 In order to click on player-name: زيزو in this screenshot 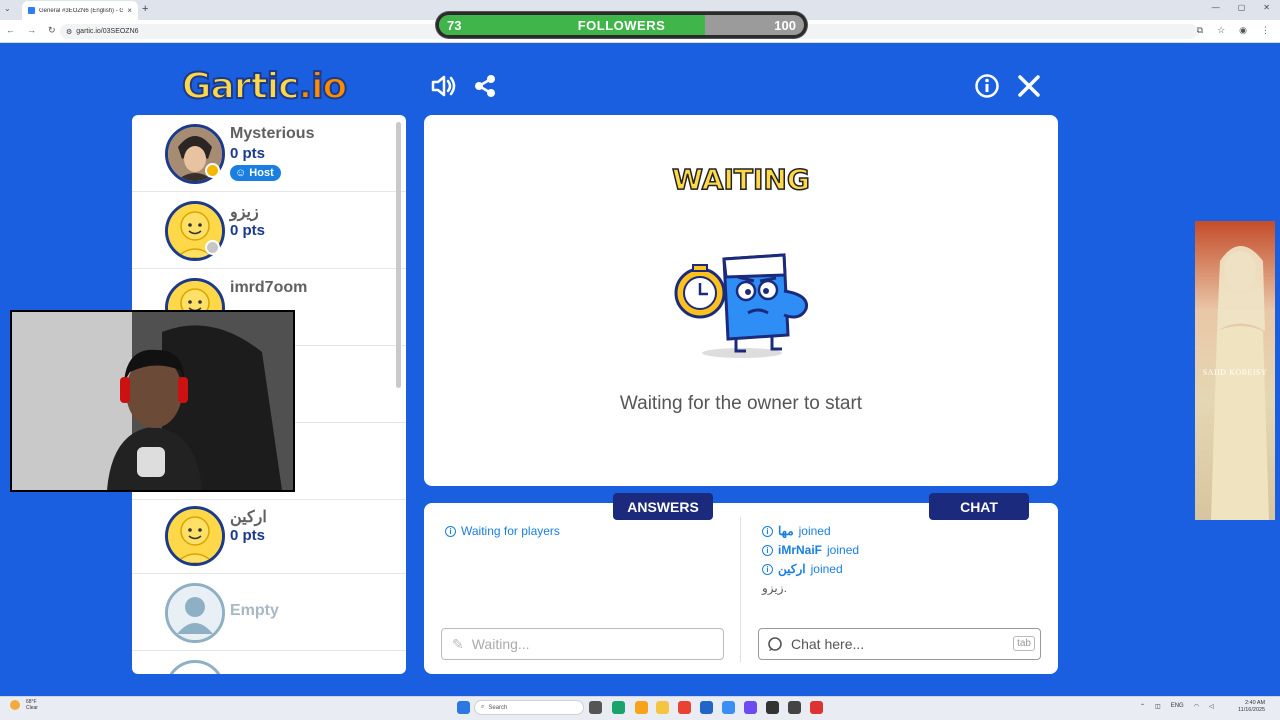, I will do `click(244, 212)`.